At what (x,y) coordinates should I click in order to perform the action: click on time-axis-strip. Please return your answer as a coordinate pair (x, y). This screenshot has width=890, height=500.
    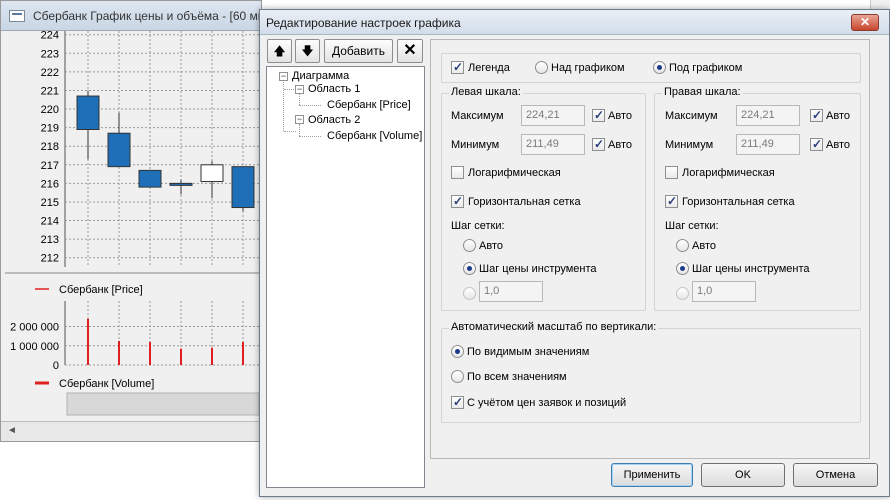
    Looking at the image, I should click on (162, 404).